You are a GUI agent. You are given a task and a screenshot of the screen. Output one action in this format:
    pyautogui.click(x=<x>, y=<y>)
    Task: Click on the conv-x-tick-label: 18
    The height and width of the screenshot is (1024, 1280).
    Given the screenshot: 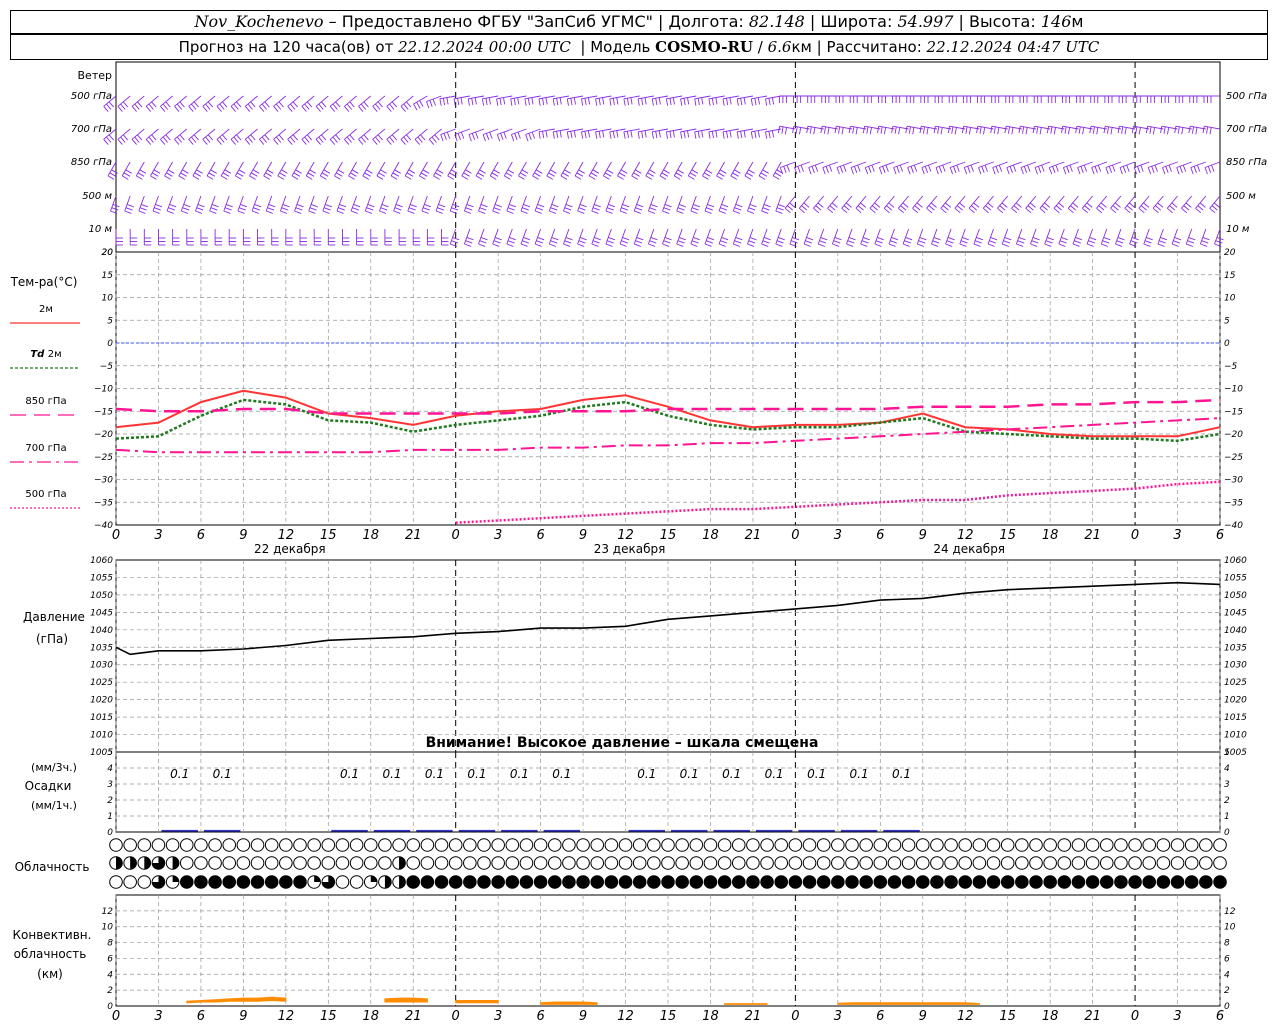 What is the action you would take?
    pyautogui.click(x=710, y=1016)
    